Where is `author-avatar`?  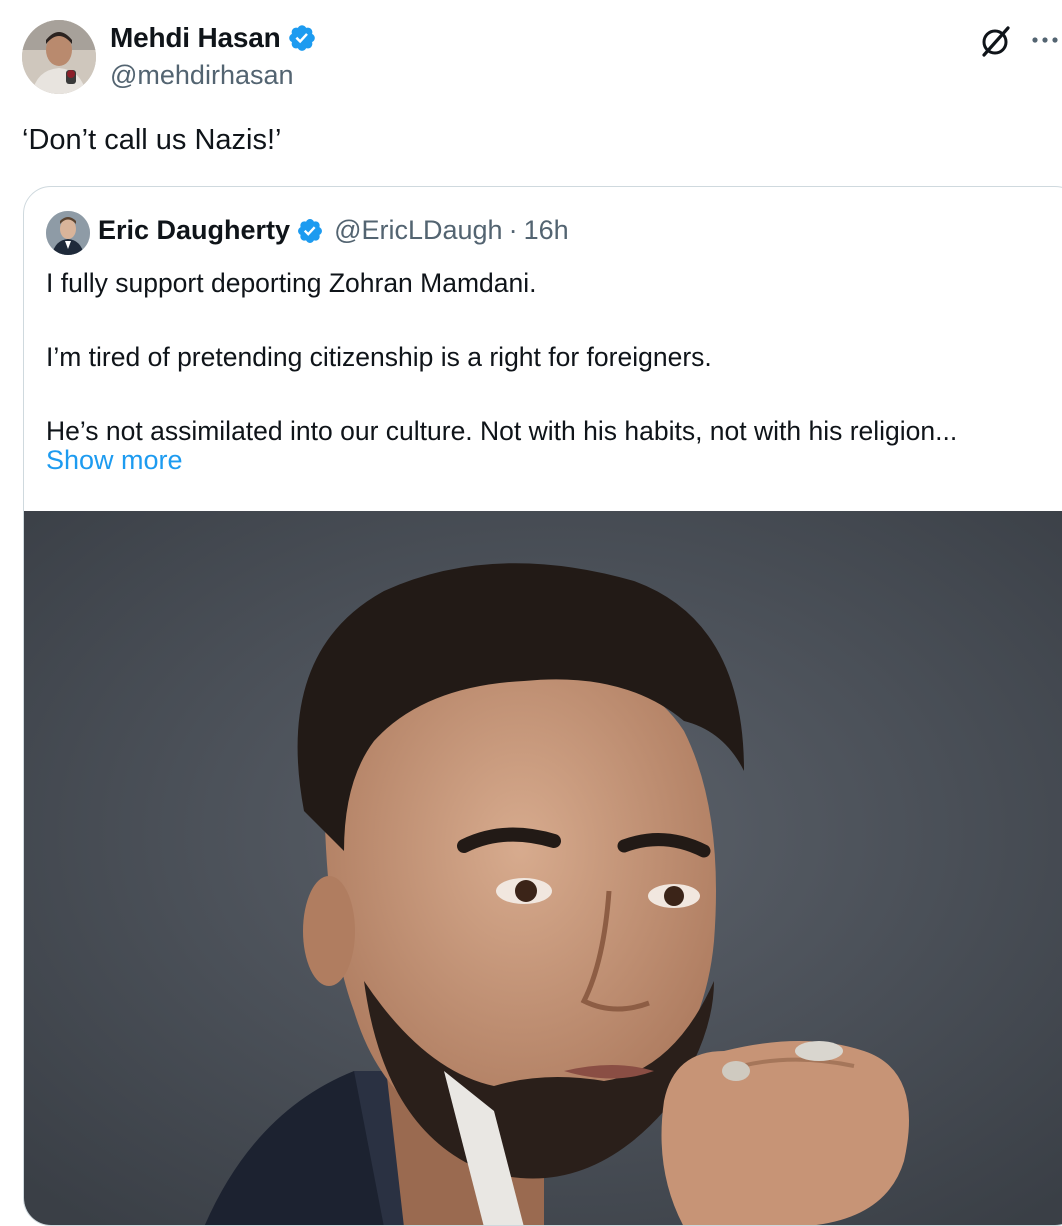
author-avatar is located at coordinates (59, 57).